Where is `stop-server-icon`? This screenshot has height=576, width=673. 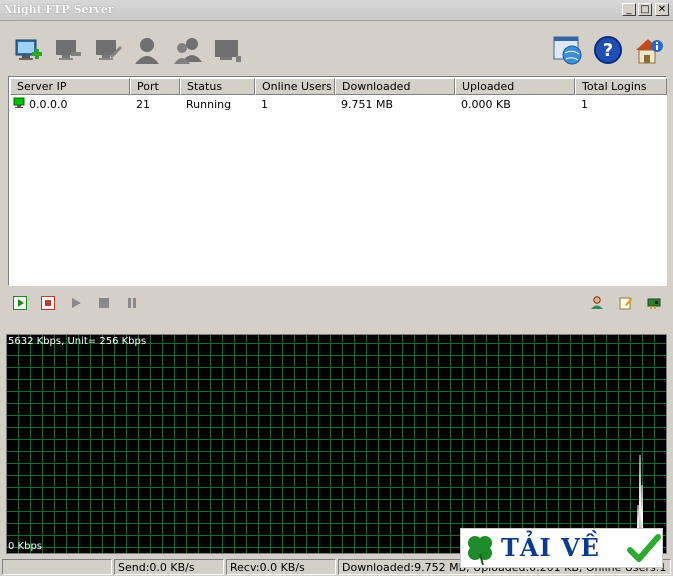
stop-server-icon is located at coordinates (48, 303).